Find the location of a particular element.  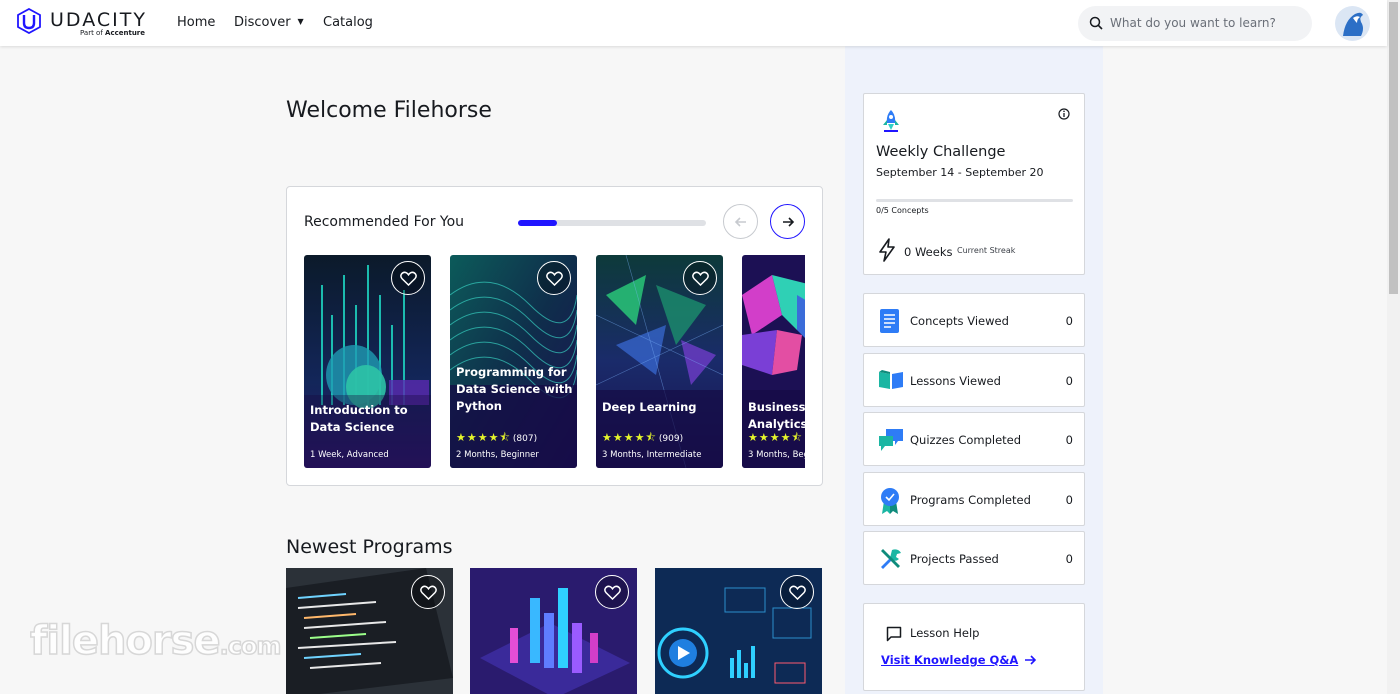

stat-programs-completed: Programs Completed 0 is located at coordinates (974, 499).